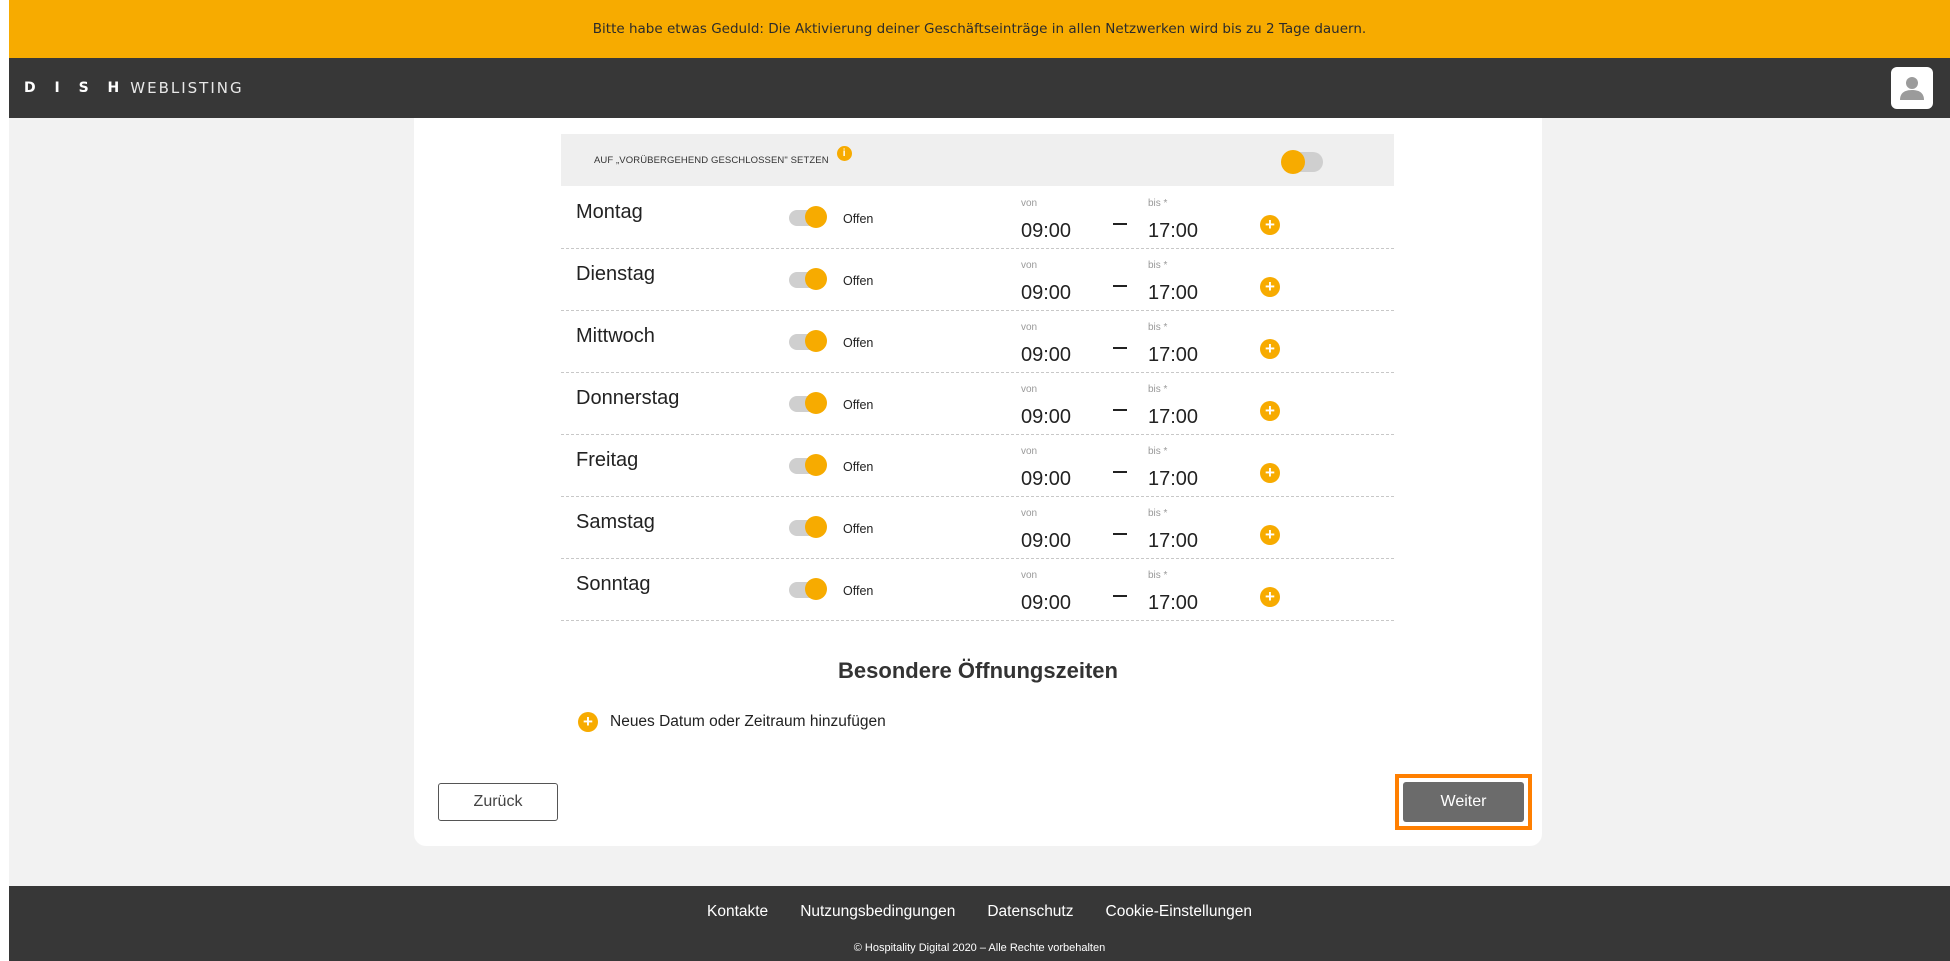 Image resolution: width=1950 pixels, height=961 pixels. I want to click on logo-brand: D I S H, so click(75, 88).